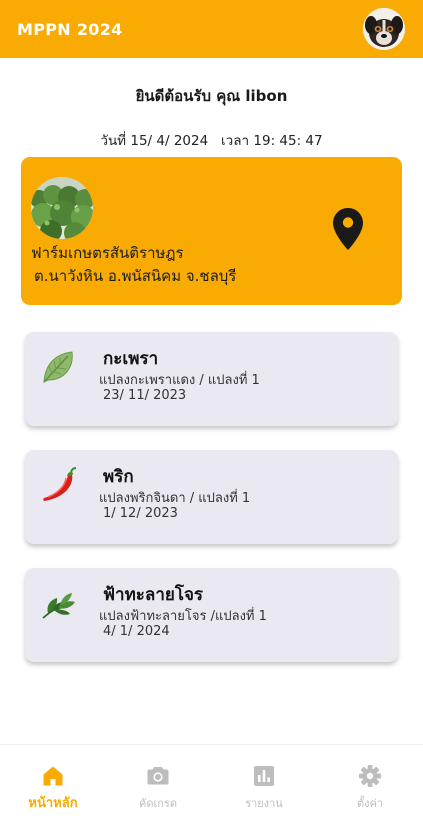  I want to click on nav-report: รายงาน, so click(264, 786).